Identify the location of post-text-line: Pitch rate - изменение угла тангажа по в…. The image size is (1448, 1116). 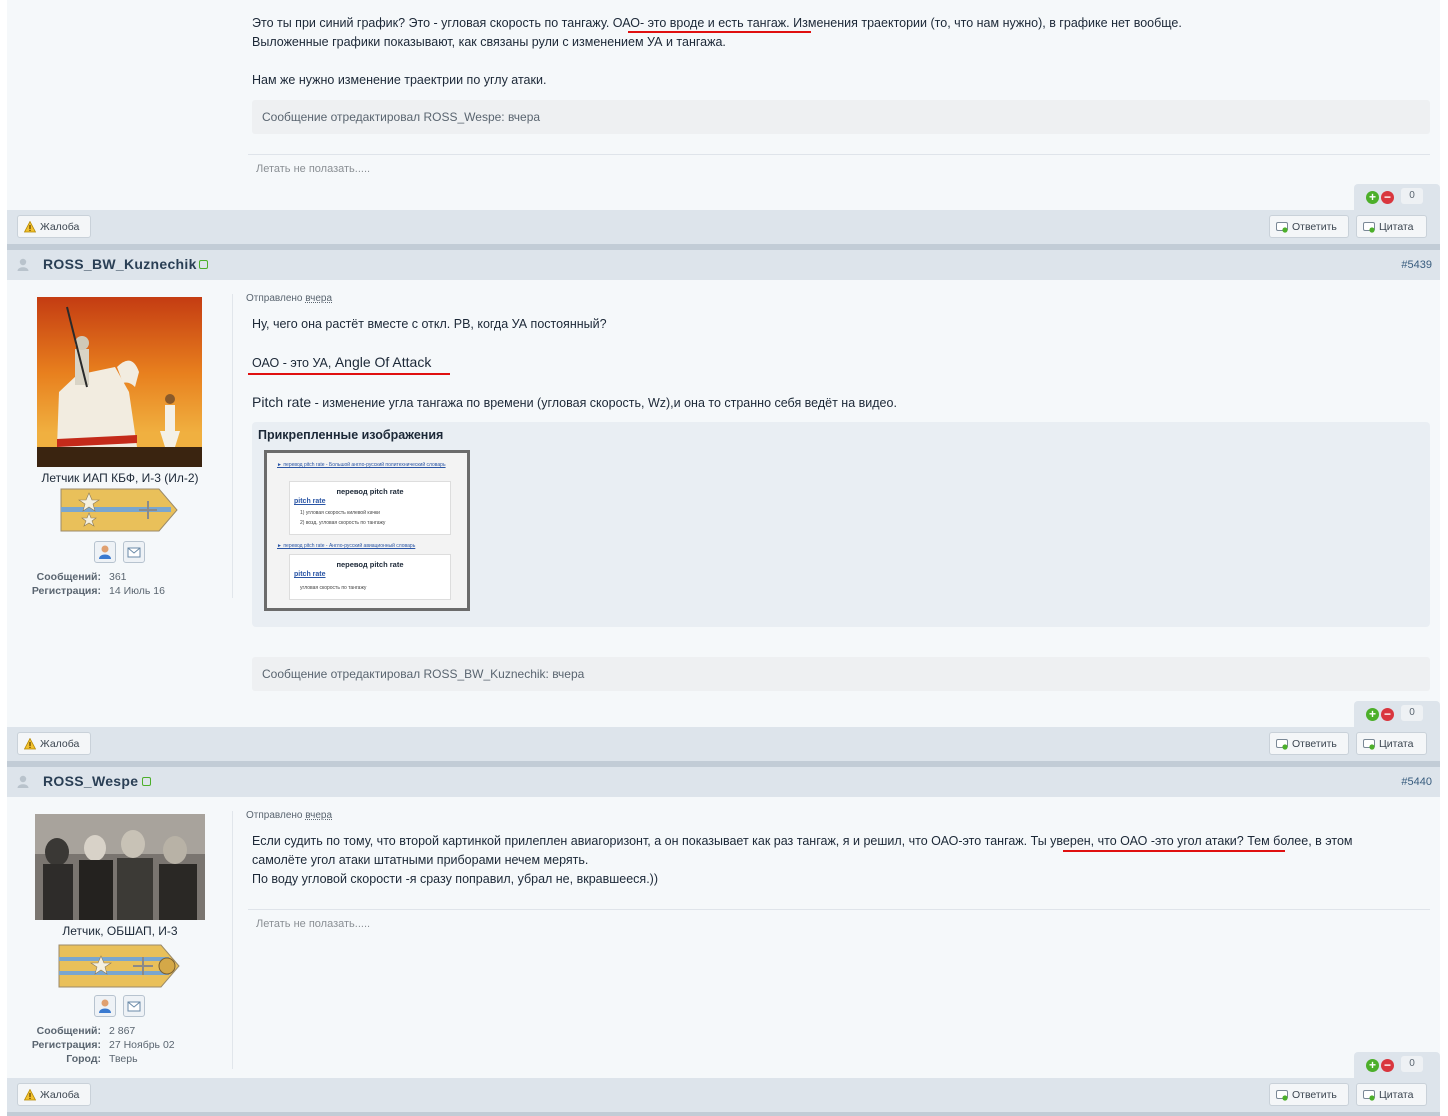
(574, 402).